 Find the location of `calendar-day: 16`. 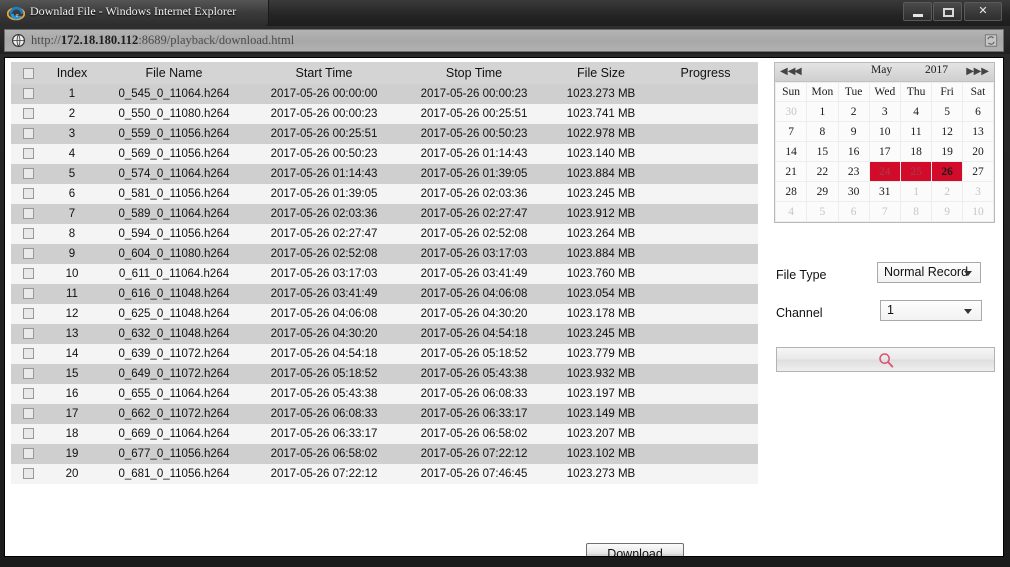

calendar-day: 16 is located at coordinates (853, 151).